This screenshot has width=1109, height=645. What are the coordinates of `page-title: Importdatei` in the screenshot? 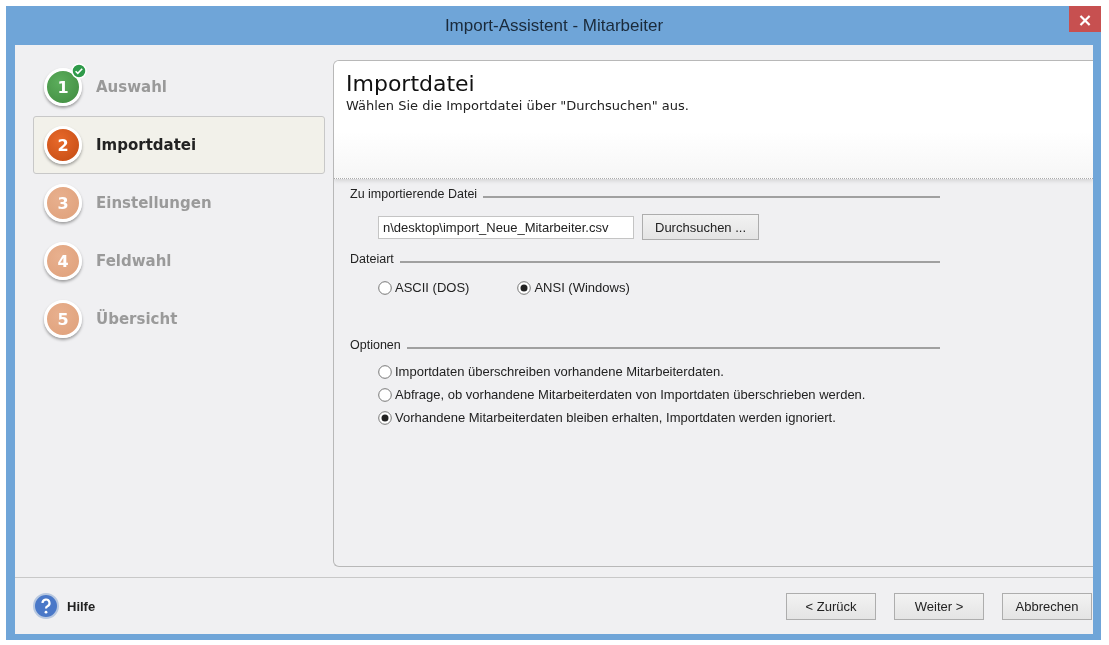 It's located at (411, 83).